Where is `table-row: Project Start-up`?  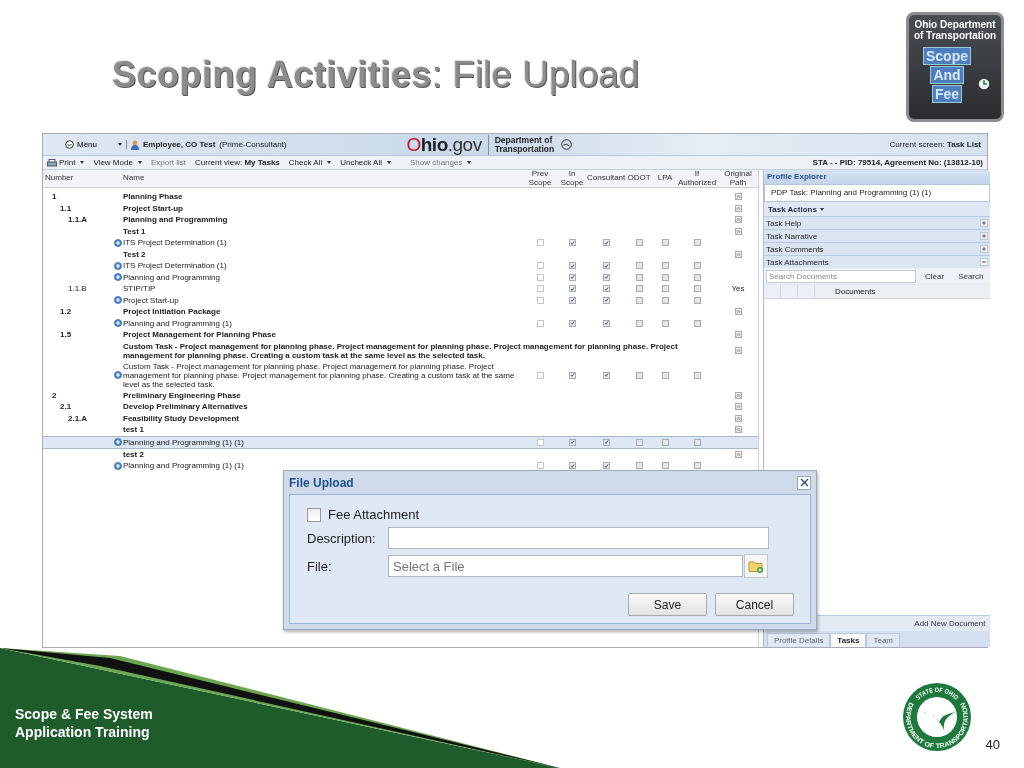 table-row: Project Start-up is located at coordinates (400, 300).